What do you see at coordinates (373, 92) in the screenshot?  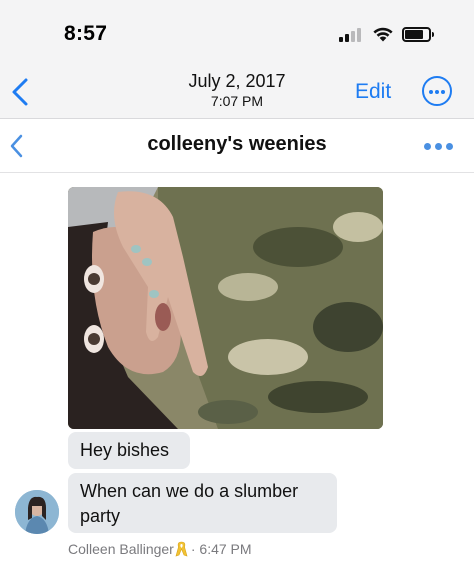 I see `edit-button: Edit` at bounding box center [373, 92].